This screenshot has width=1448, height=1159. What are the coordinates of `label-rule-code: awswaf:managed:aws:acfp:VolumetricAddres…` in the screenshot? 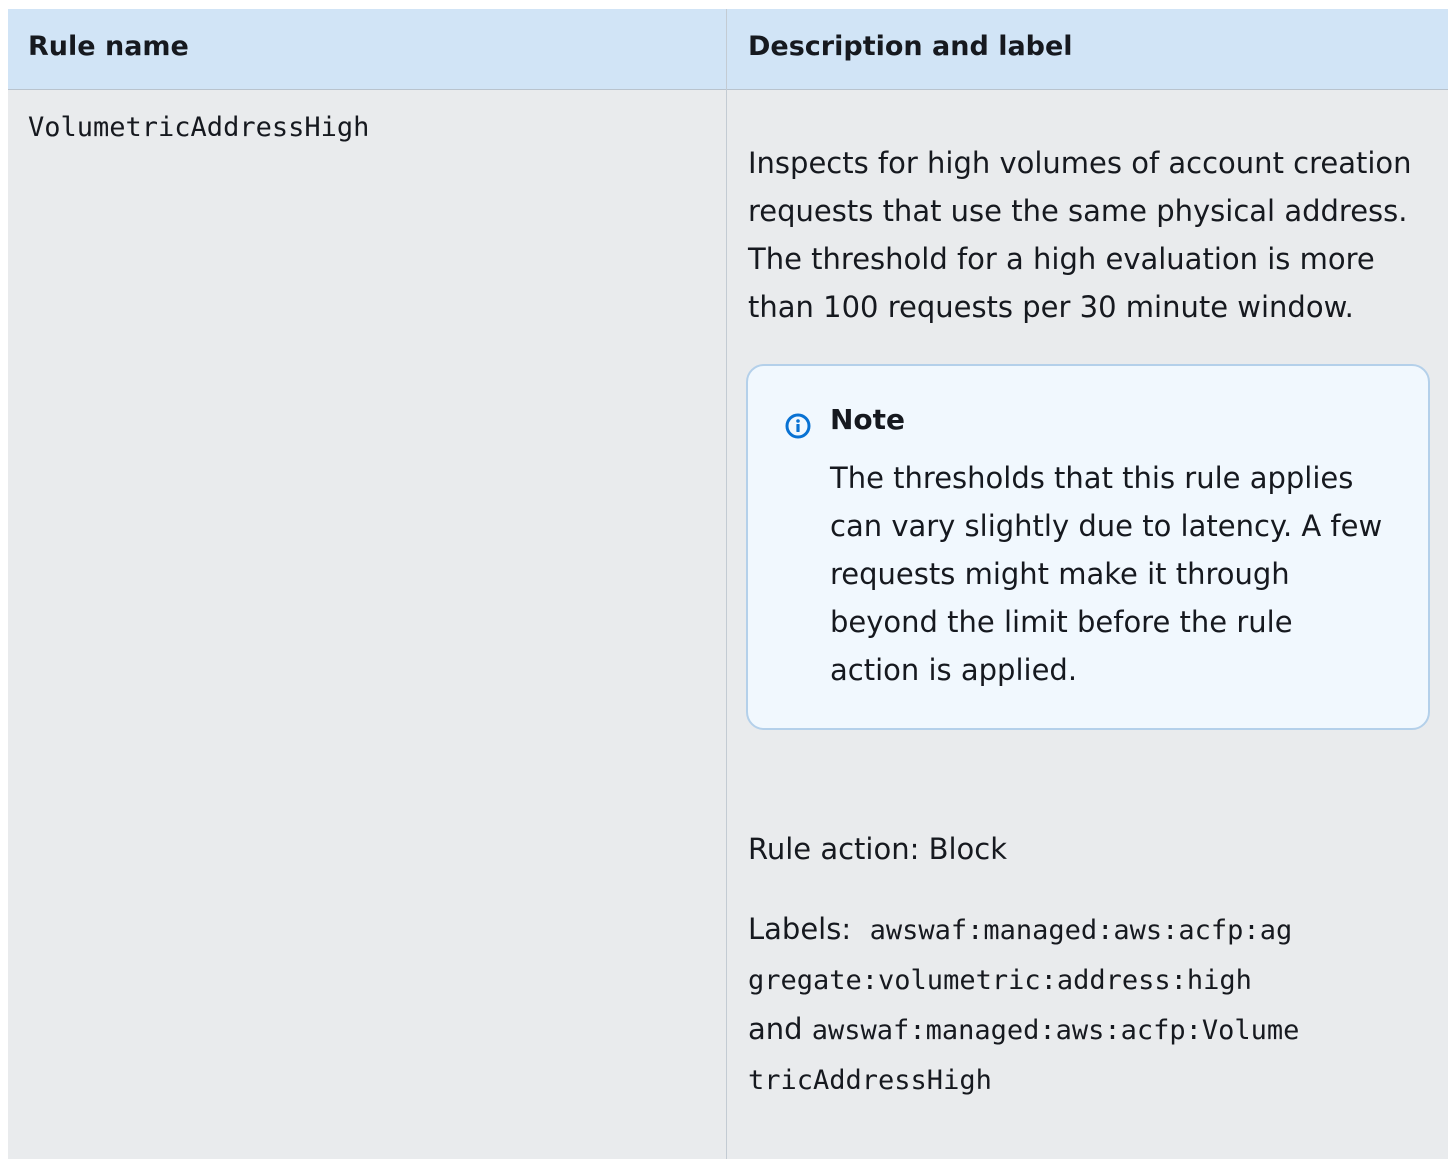 It's located at (1024, 1055).